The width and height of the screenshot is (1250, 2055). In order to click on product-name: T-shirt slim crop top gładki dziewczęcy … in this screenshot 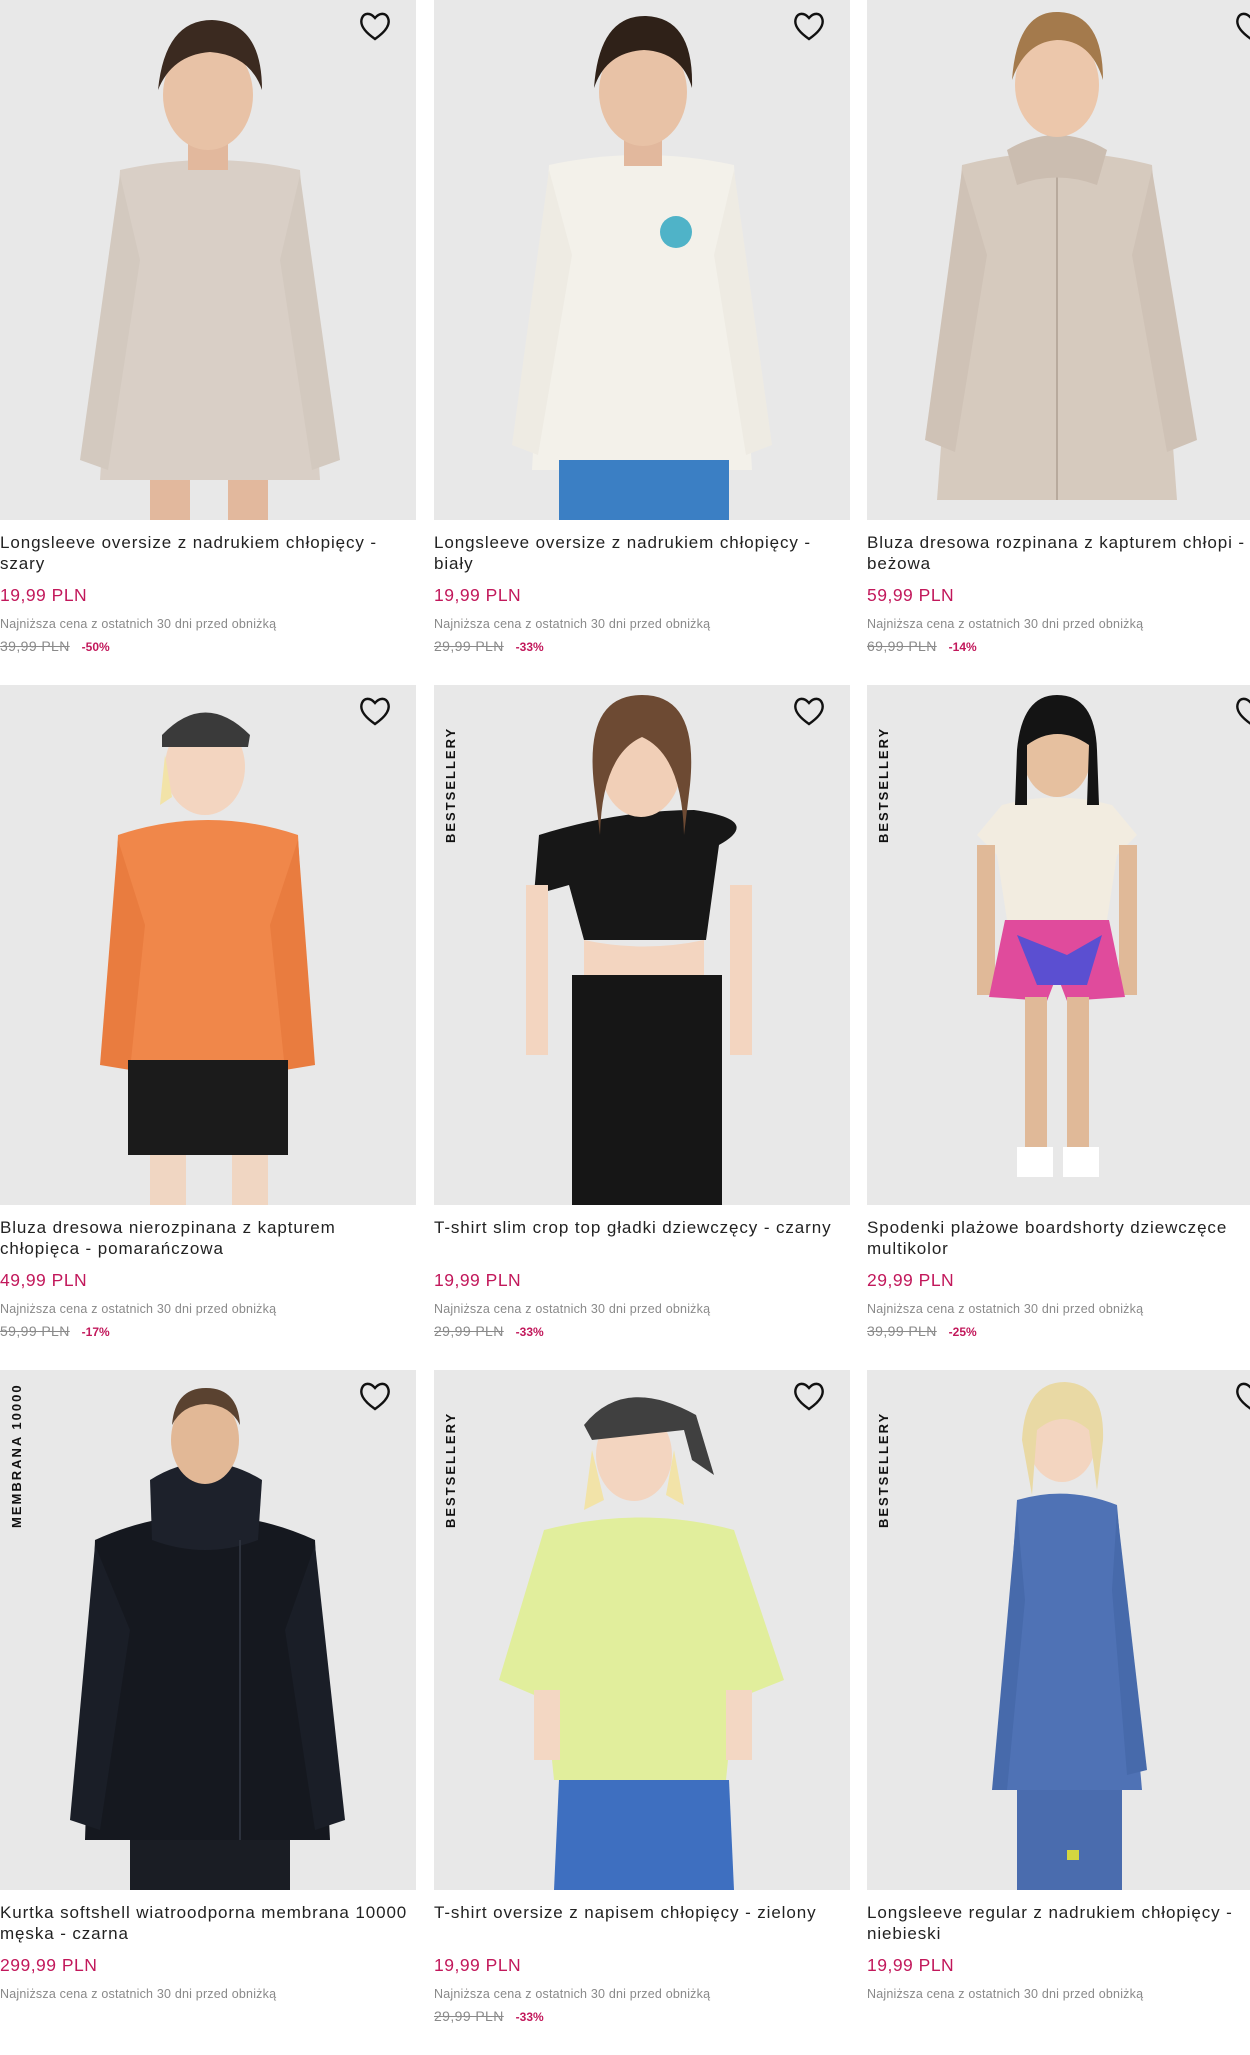, I will do `click(642, 1238)`.